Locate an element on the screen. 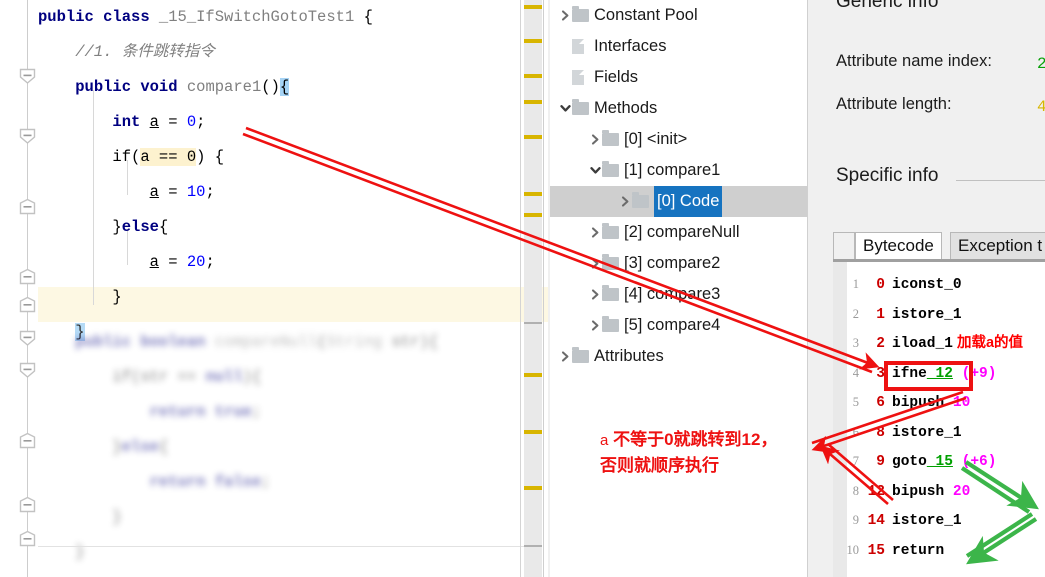 Image resolution: width=1045 pixels, height=577 pixels. code-token: = is located at coordinates (172, 122).